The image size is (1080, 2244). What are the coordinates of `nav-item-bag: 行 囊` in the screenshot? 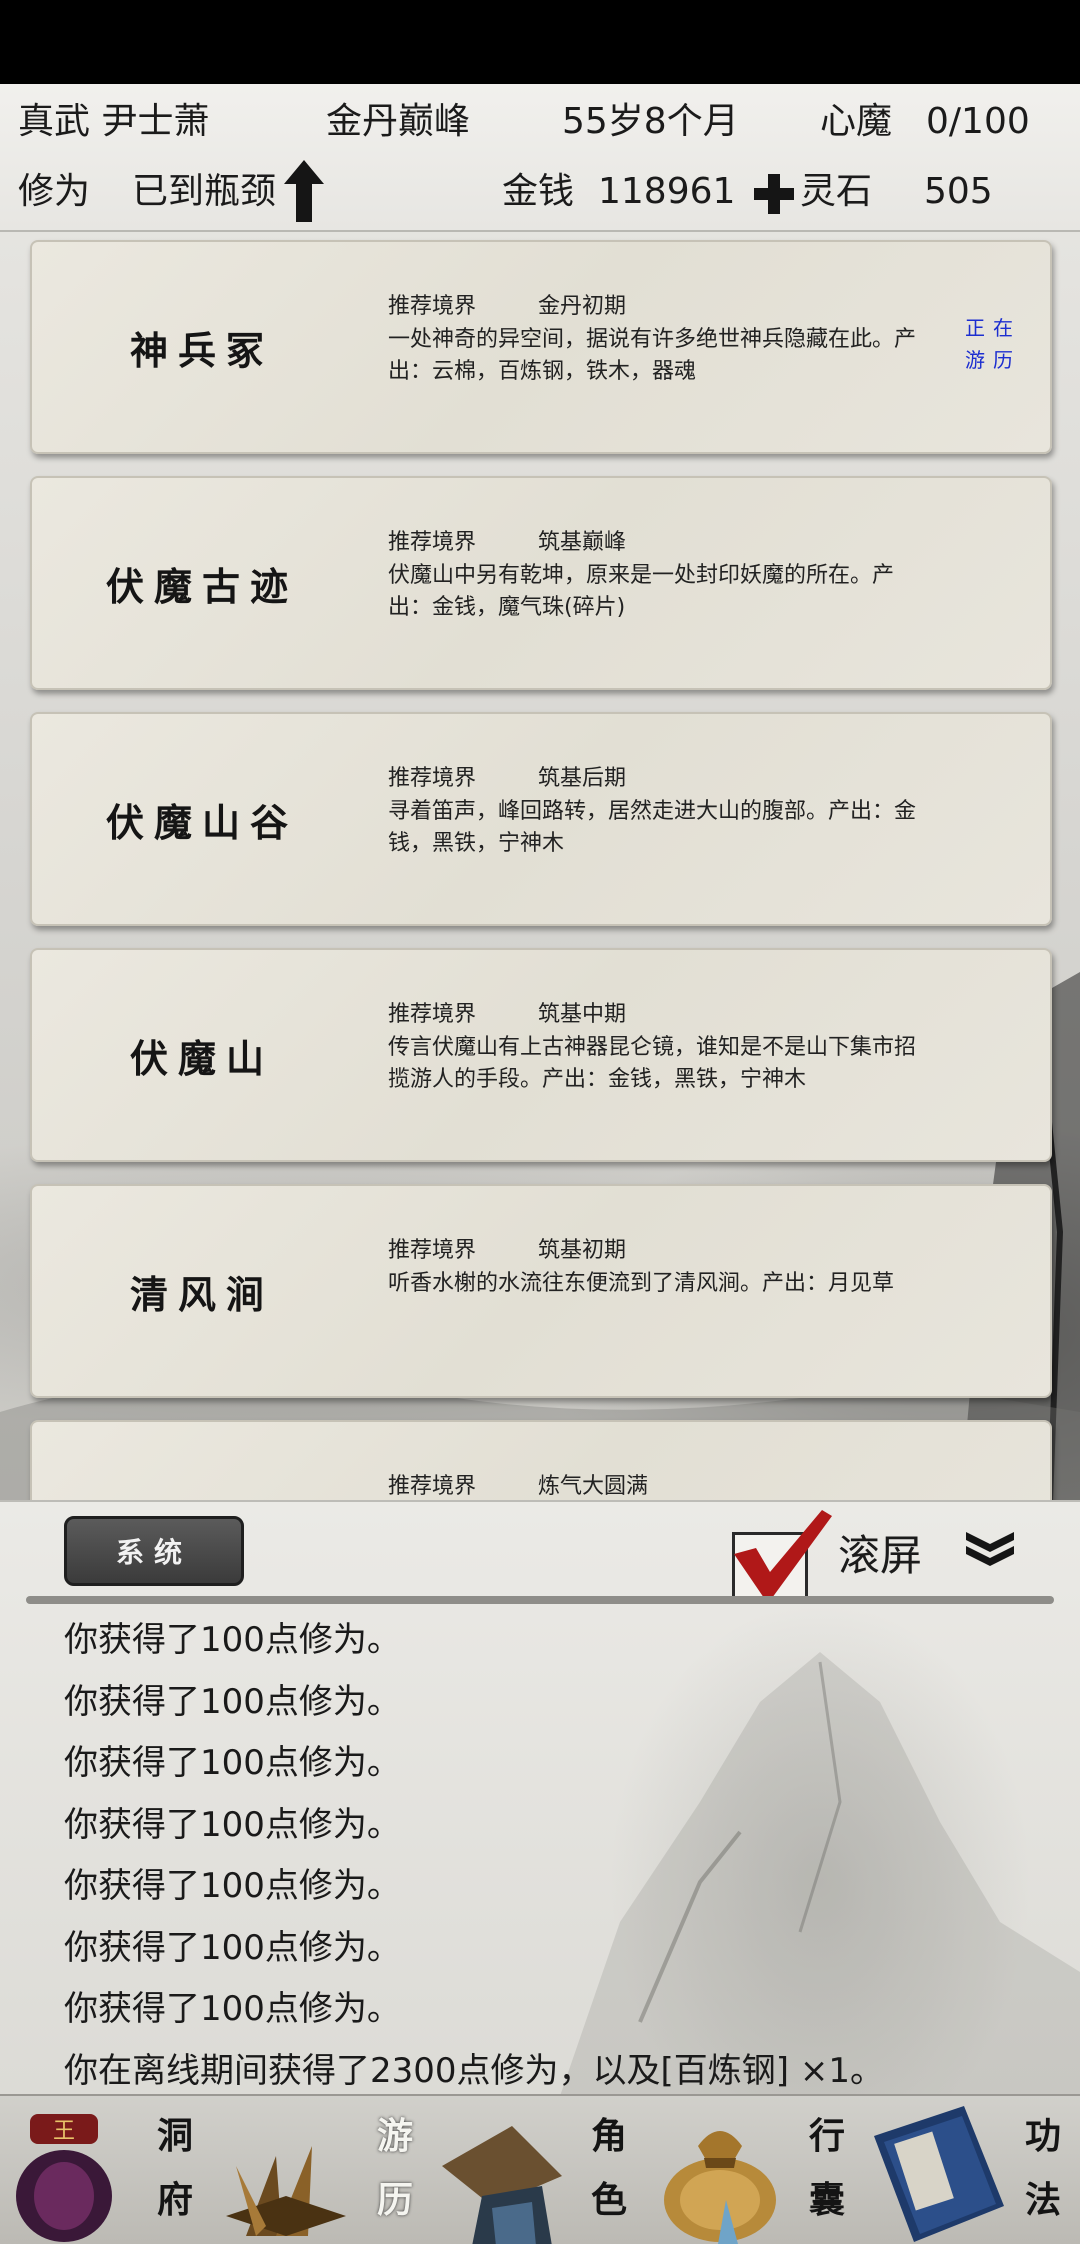 It's located at (756, 2170).